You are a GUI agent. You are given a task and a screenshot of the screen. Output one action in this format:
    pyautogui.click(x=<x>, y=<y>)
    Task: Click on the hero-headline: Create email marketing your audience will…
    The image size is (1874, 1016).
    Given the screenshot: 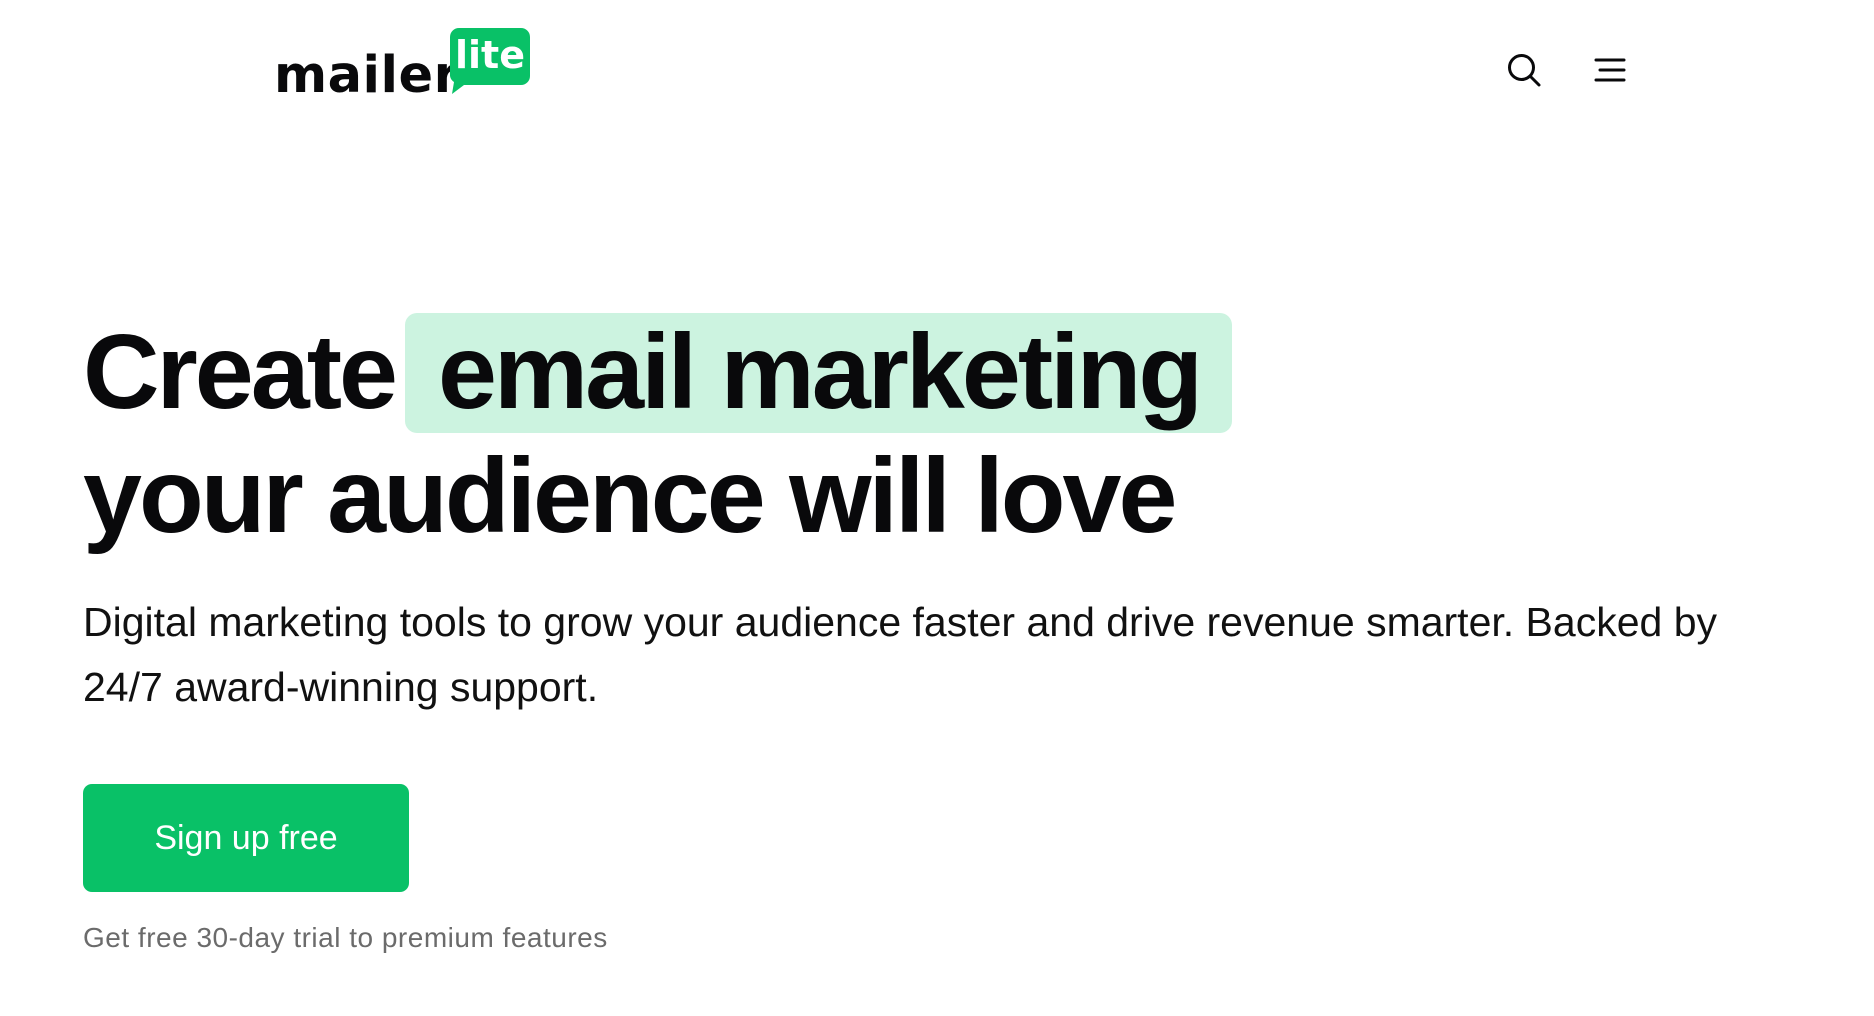 What is the action you would take?
    pyautogui.click(x=658, y=434)
    